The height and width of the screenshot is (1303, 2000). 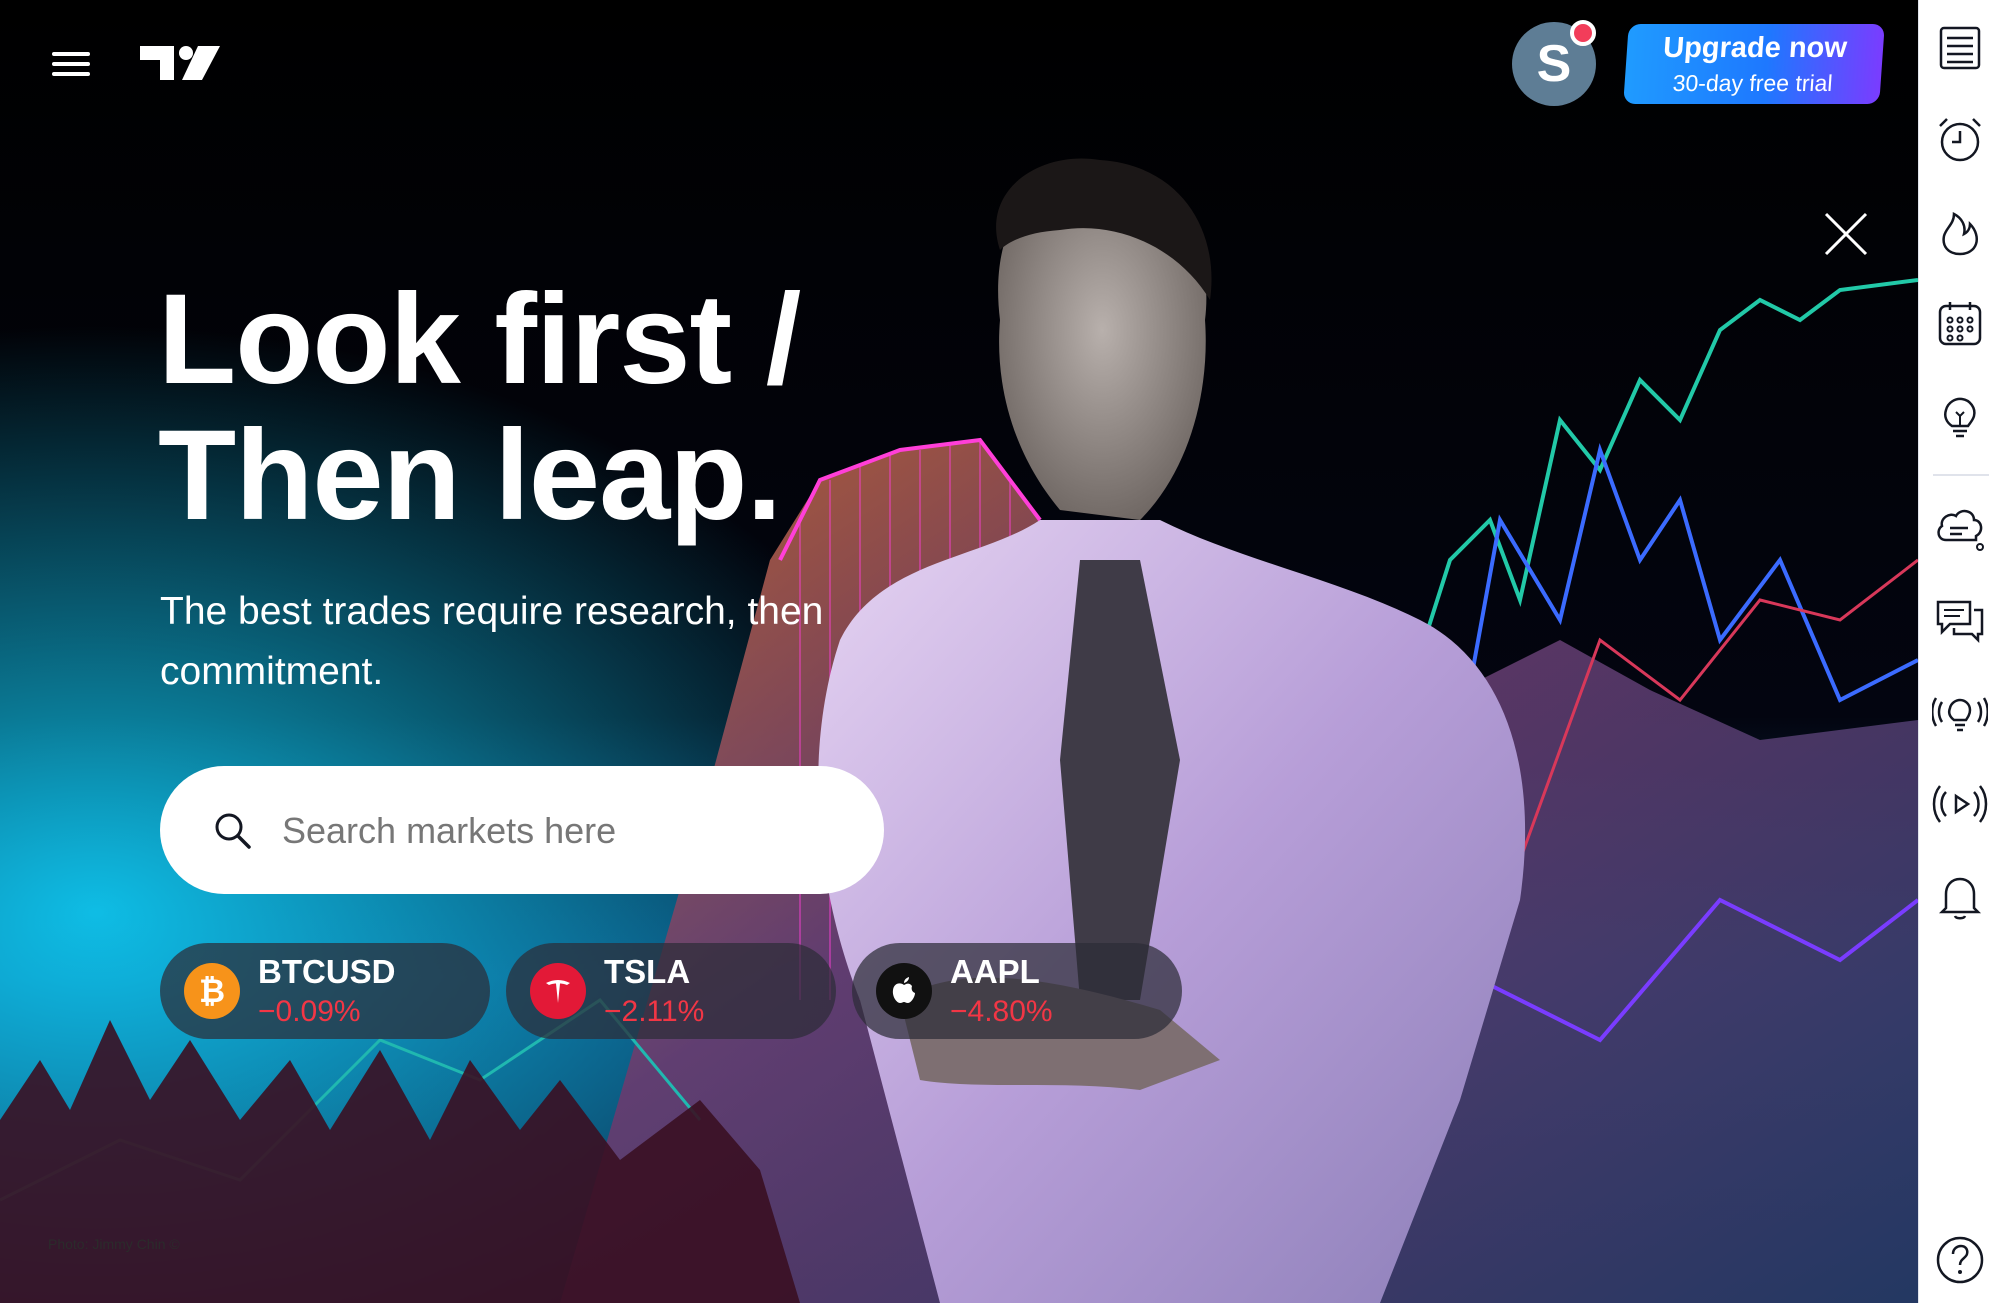 What do you see at coordinates (904, 991) in the screenshot?
I see `apple-icon` at bounding box center [904, 991].